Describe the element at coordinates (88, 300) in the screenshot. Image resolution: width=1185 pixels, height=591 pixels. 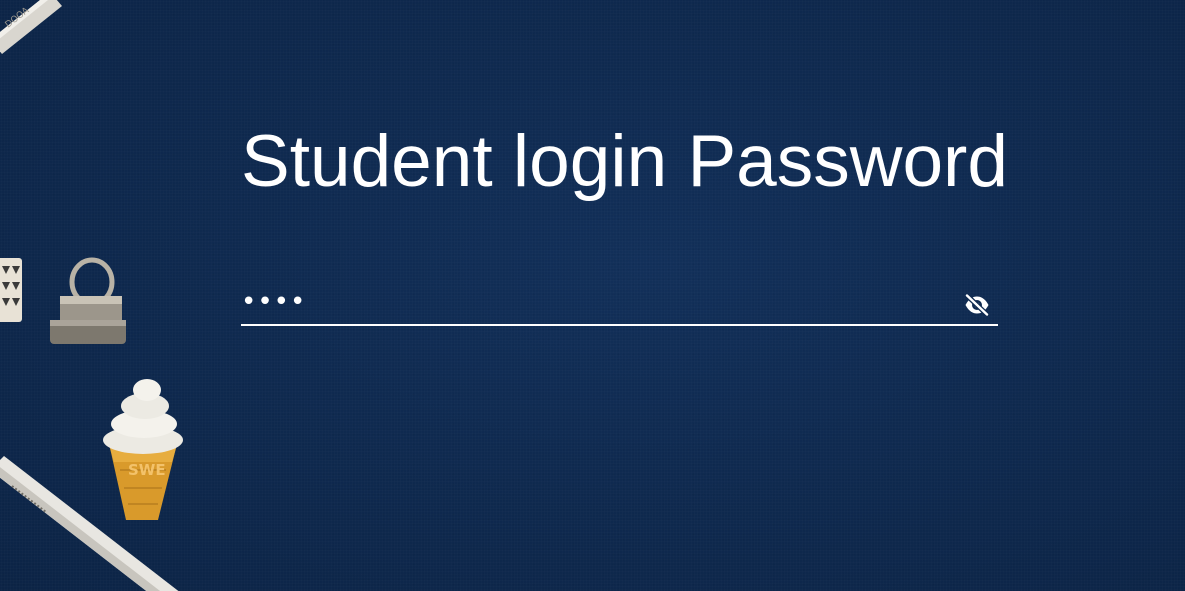
I see `binder-clip` at that location.